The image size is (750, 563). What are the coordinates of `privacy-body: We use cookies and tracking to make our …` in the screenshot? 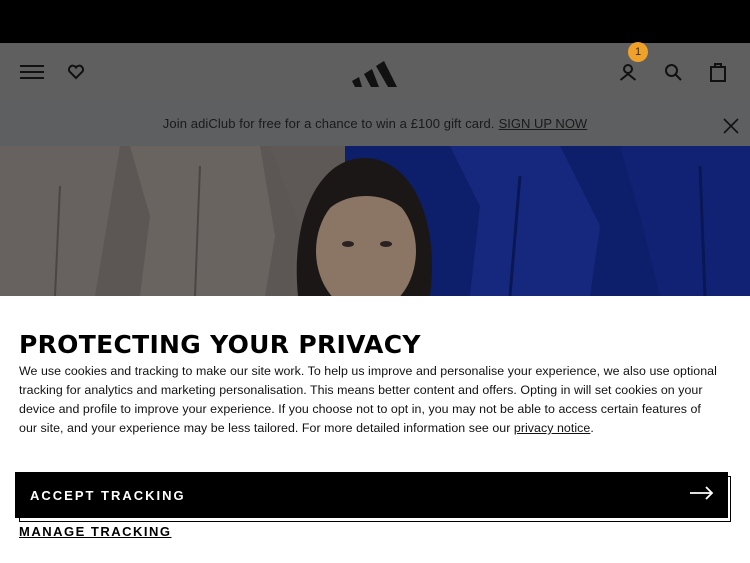 It's located at (369, 400).